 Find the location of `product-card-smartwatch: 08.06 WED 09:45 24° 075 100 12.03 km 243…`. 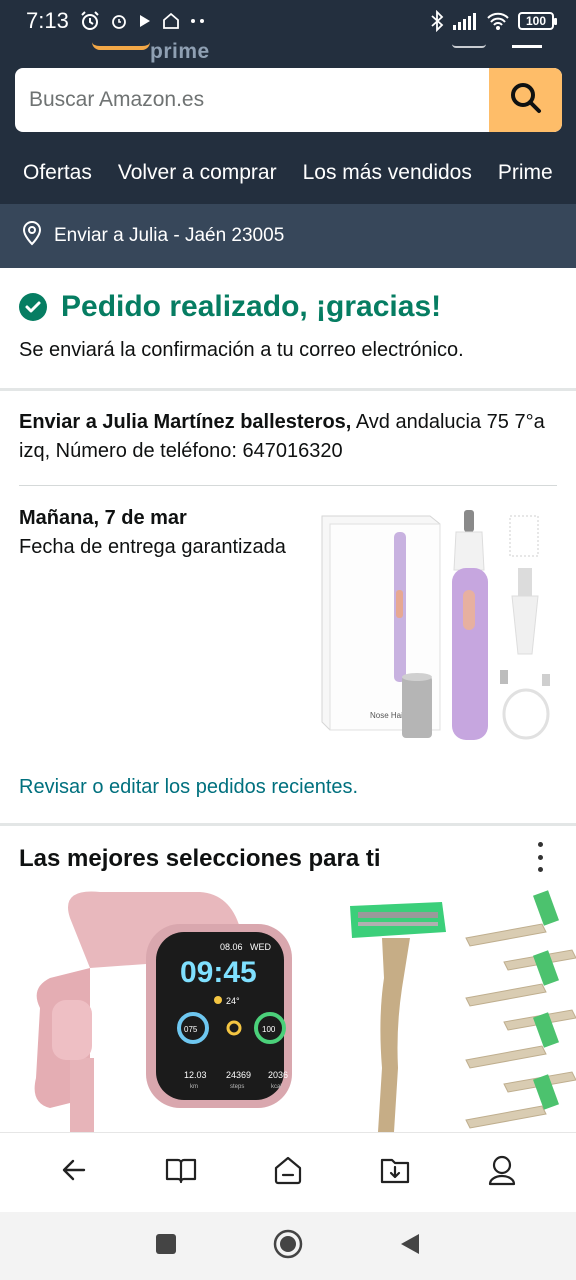

product-card-smartwatch: 08.06 WED 09:45 24° 075 100 12.03 km 243… is located at coordinates (165, 1010).